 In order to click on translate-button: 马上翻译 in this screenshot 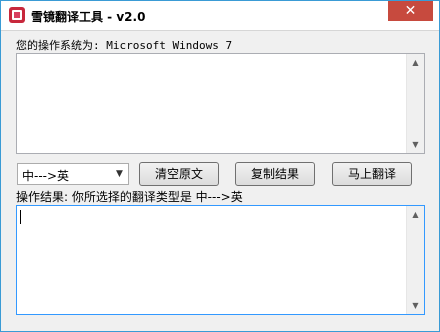, I will do `click(372, 174)`.